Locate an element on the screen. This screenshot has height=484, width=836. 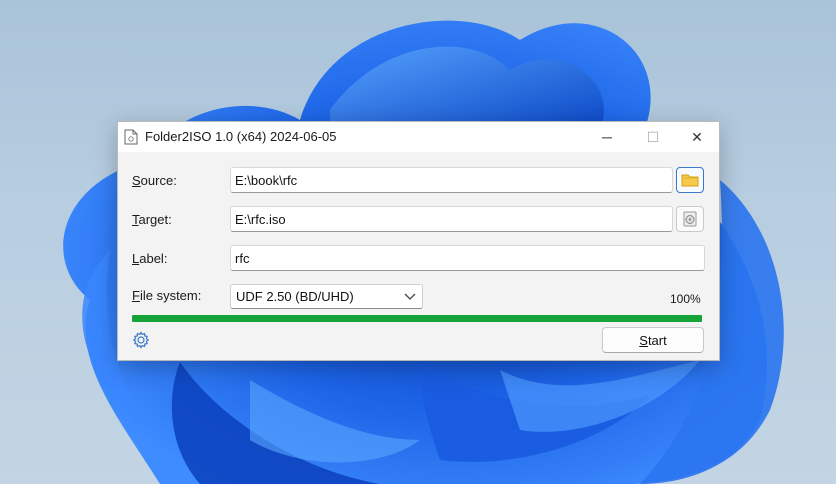
title-bar: Folder2ISO 1.0 (x64) 2024-06-05 ─ ☐ ✕ is located at coordinates (418, 137).